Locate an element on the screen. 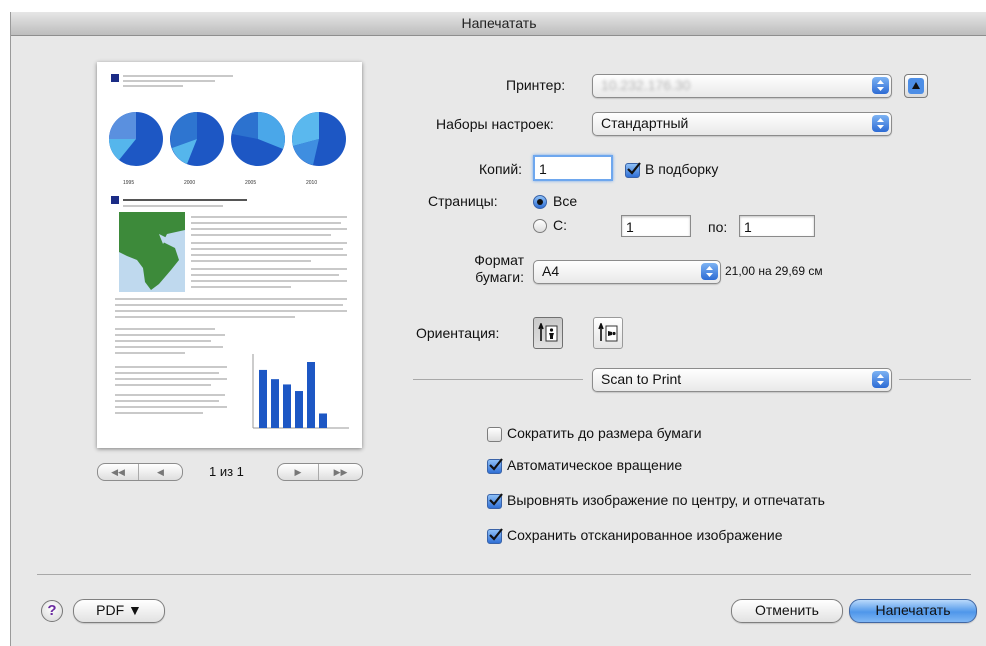  last-page-button: ▶▶ is located at coordinates (340, 472).